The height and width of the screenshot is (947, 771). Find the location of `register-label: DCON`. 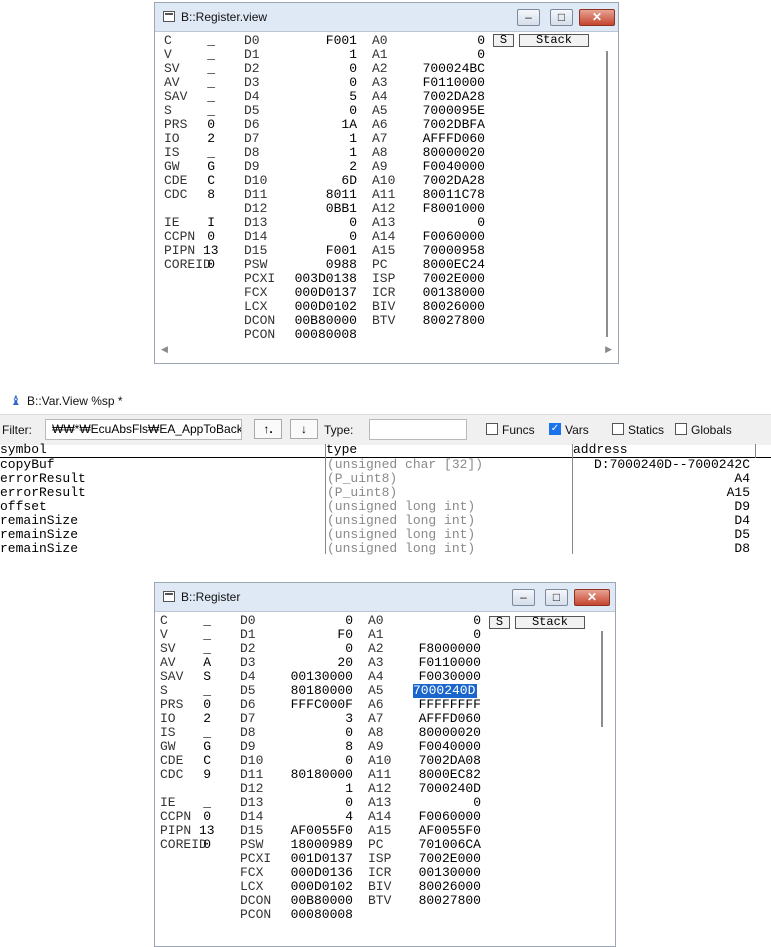

register-label: DCON is located at coordinates (256, 900).